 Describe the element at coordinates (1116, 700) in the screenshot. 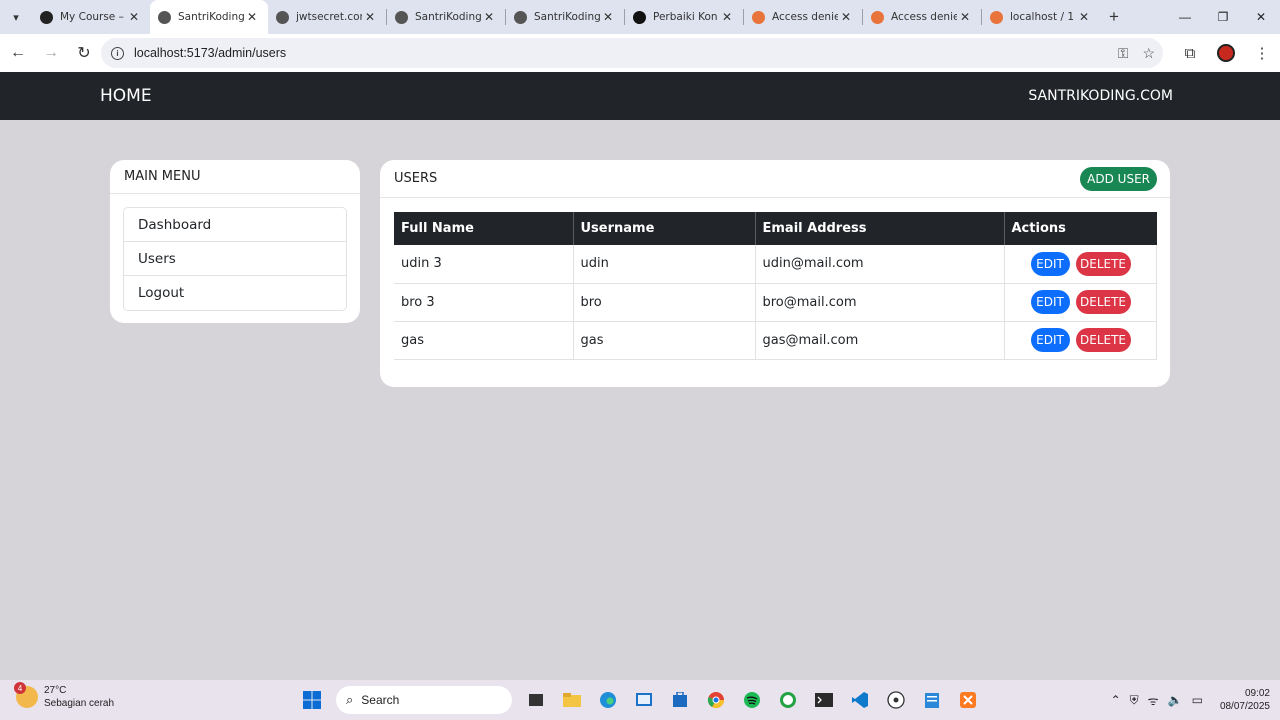

I see `chevron-up-icon: ⌃` at that location.